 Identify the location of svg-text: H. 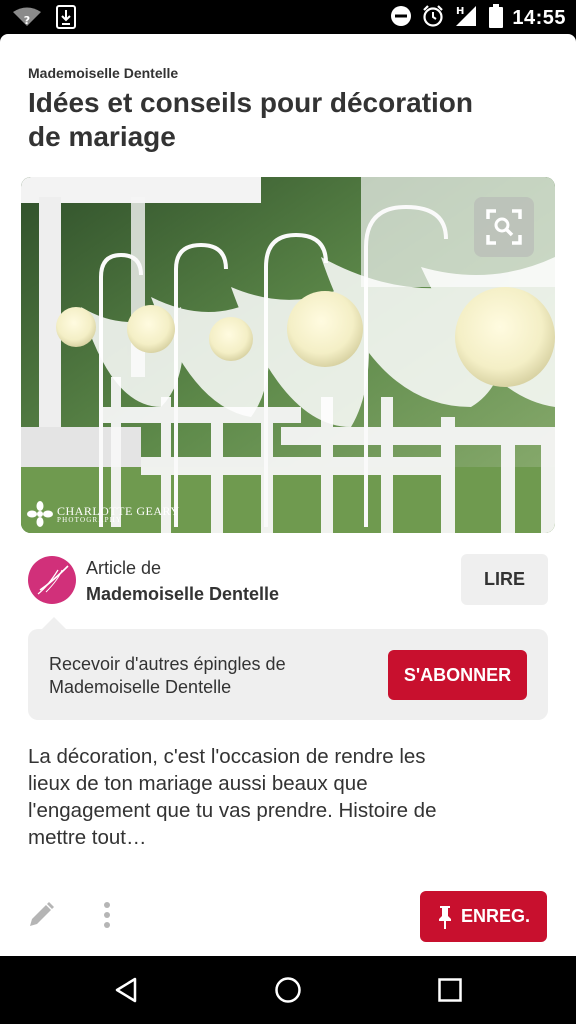
(460, 11).